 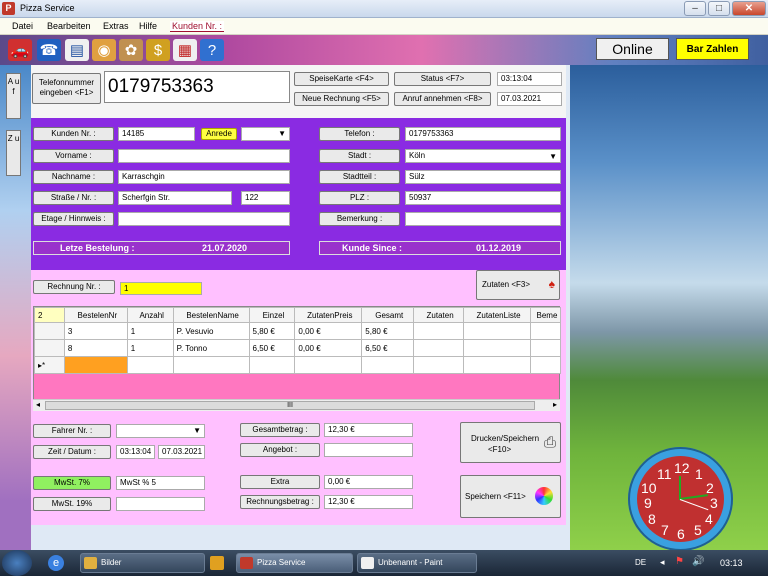 What do you see at coordinates (73, 156) in the screenshot?
I see `vorname-button: Vorname :` at bounding box center [73, 156].